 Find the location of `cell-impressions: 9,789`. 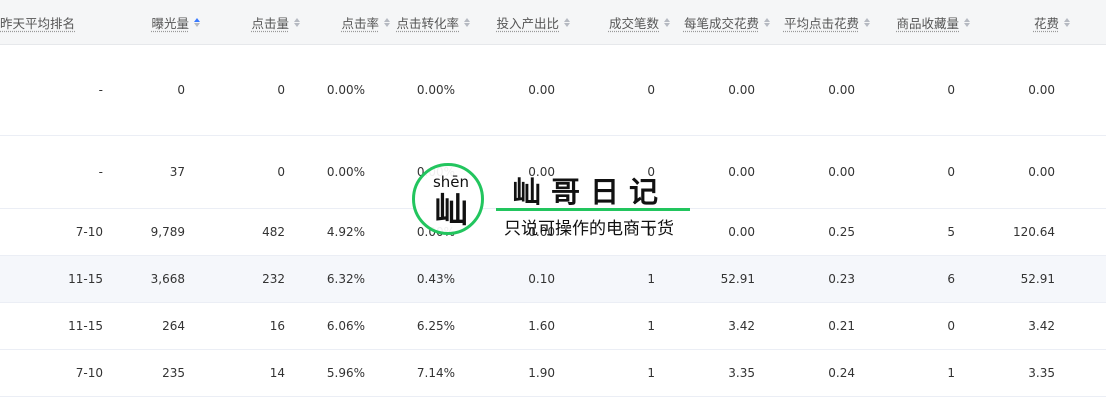

cell-impressions: 9,789 is located at coordinates (167, 232).